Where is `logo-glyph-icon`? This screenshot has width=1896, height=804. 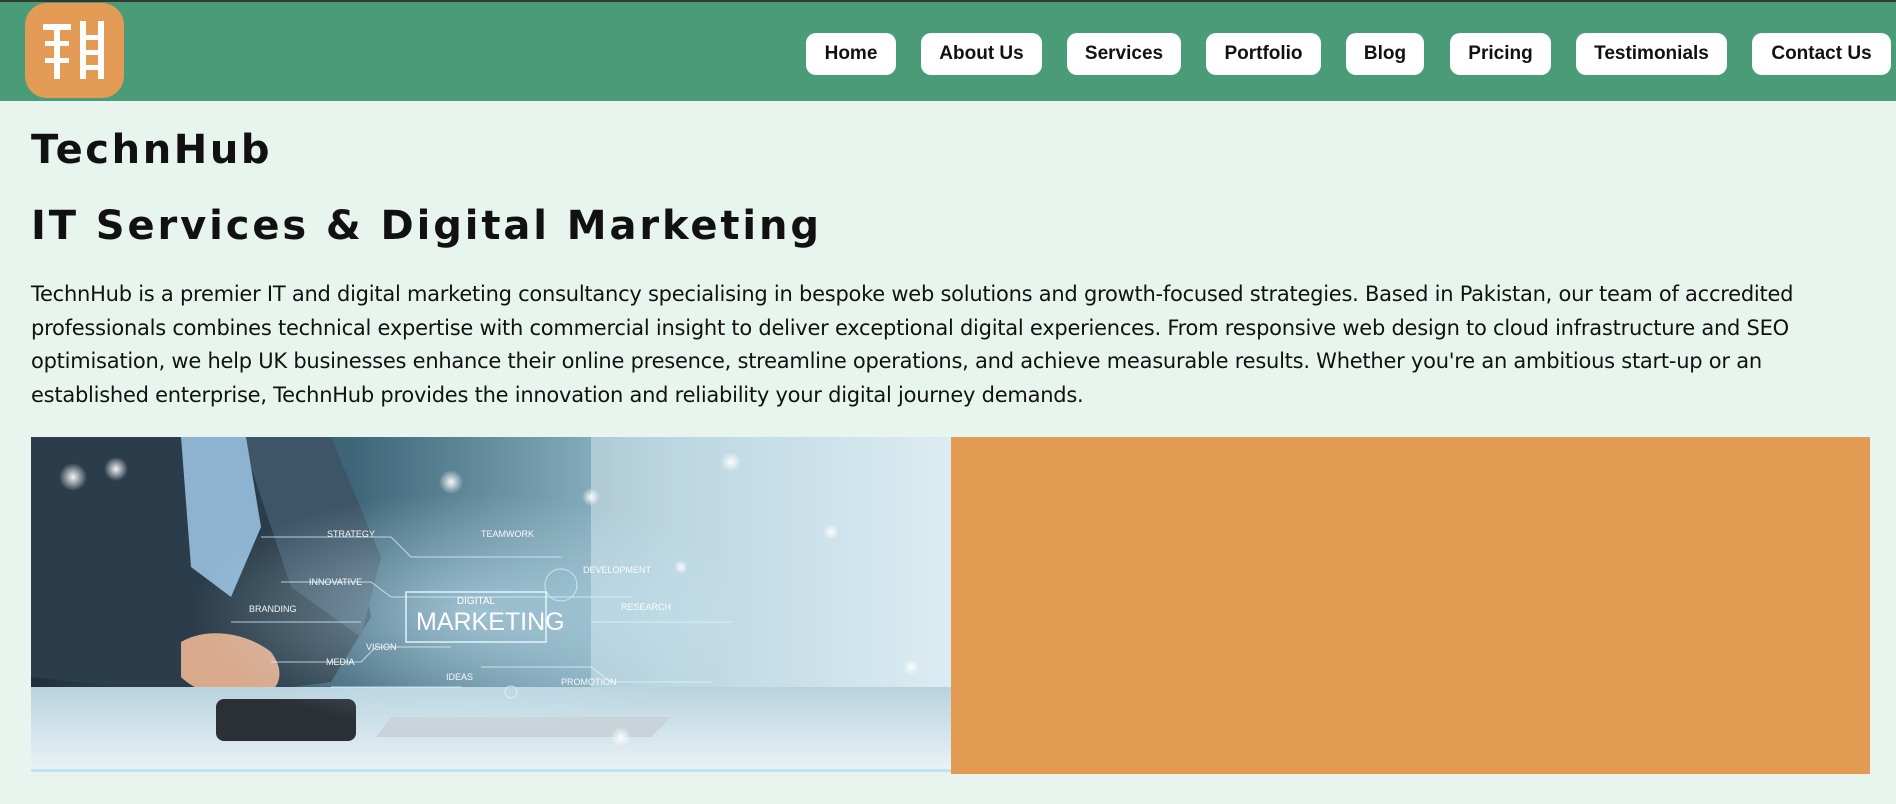
logo-glyph-icon is located at coordinates (73, 50).